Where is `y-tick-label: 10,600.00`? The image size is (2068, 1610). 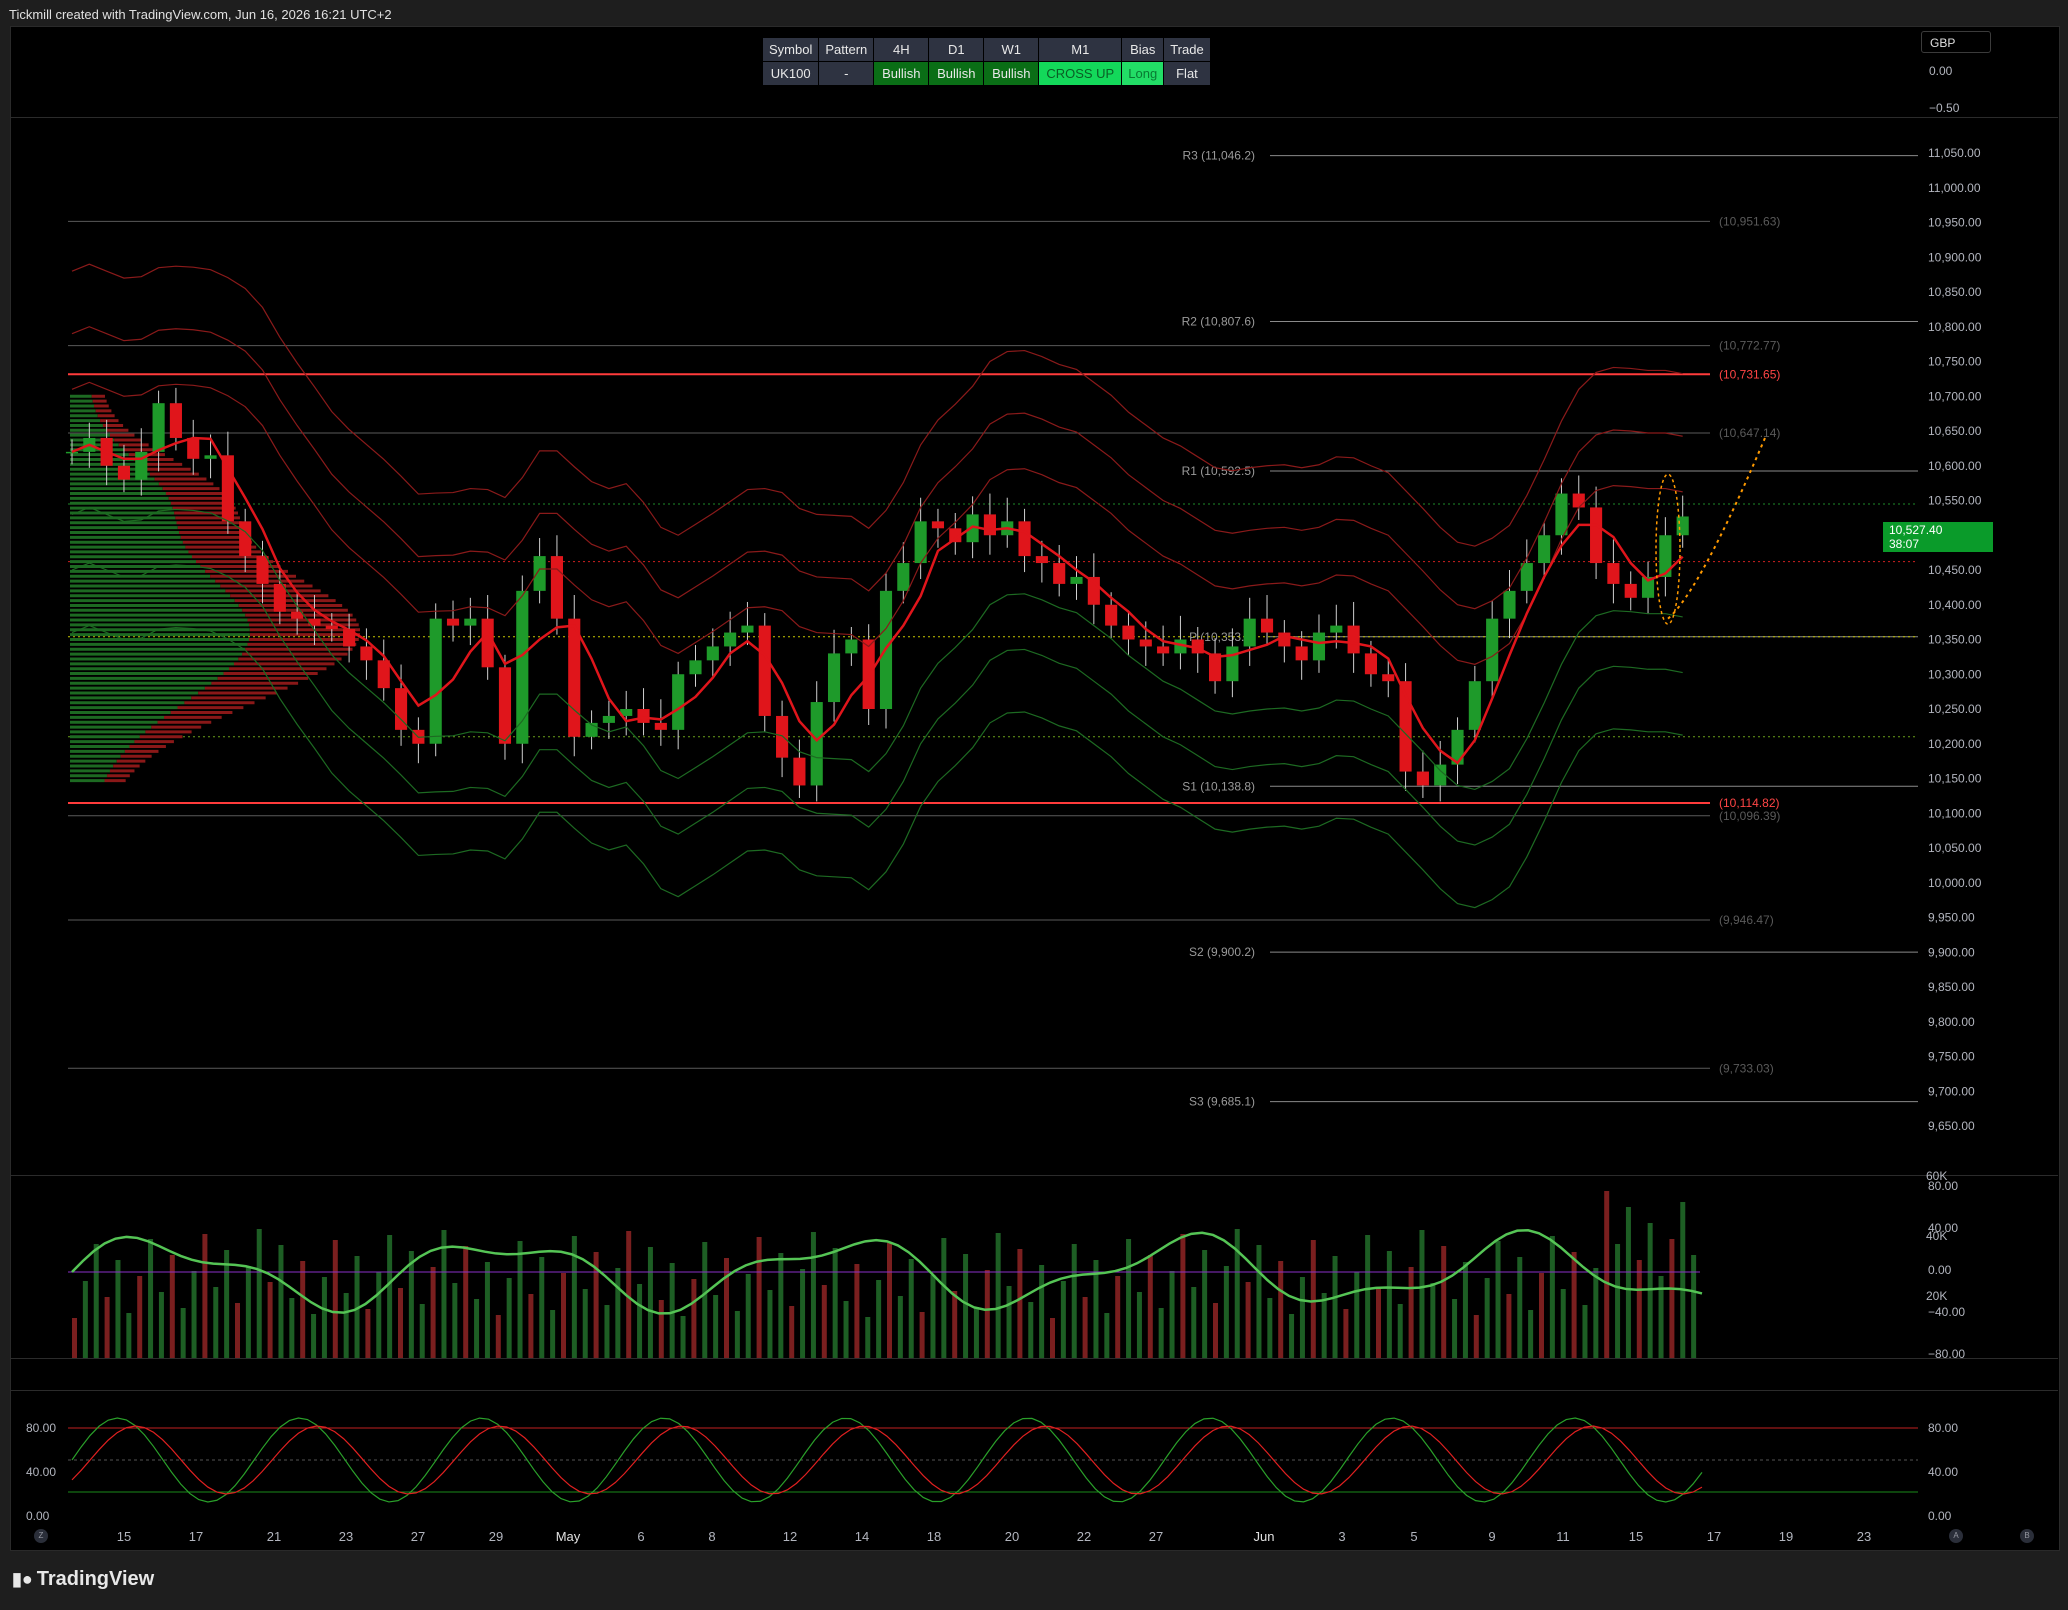 y-tick-label: 10,600.00 is located at coordinates (1955, 466).